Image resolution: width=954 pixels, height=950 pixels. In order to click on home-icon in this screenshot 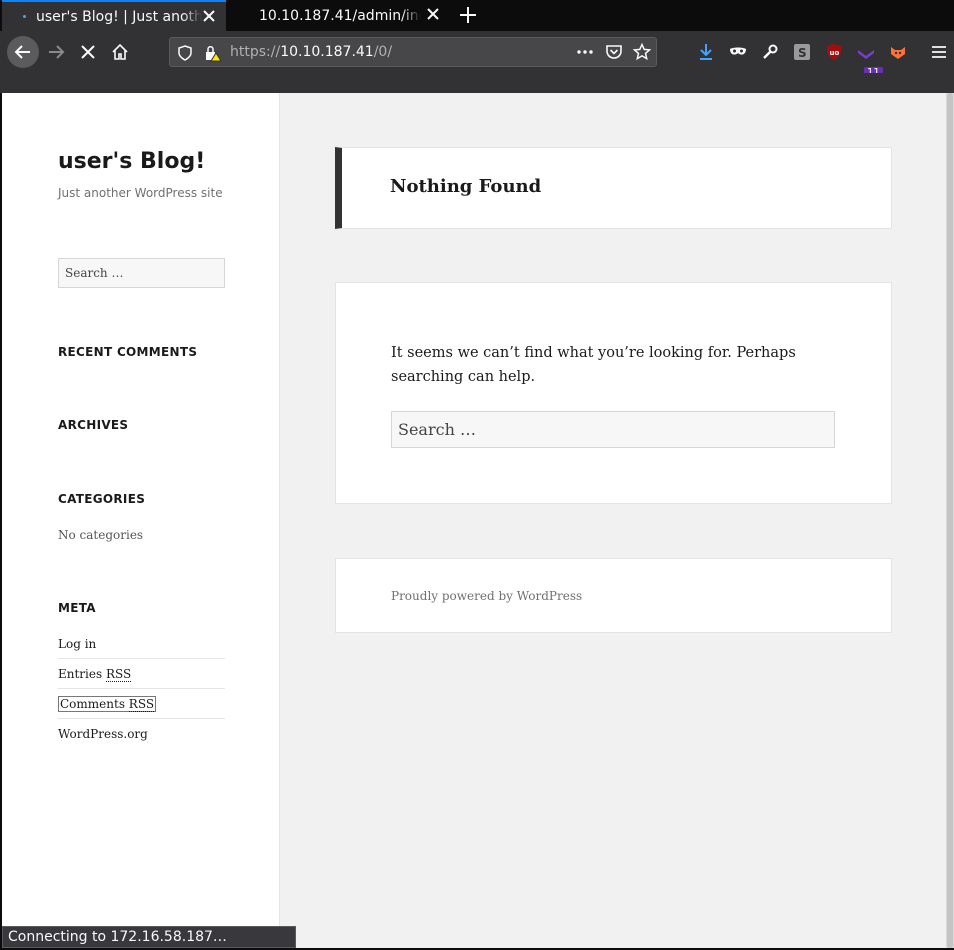, I will do `click(120, 51)`.